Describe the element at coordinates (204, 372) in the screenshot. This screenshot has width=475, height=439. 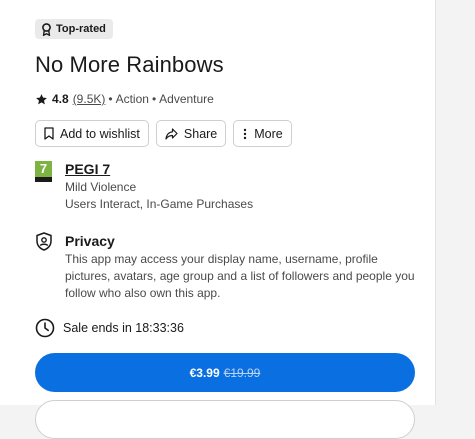
I see `sale-price: €3.99` at that location.